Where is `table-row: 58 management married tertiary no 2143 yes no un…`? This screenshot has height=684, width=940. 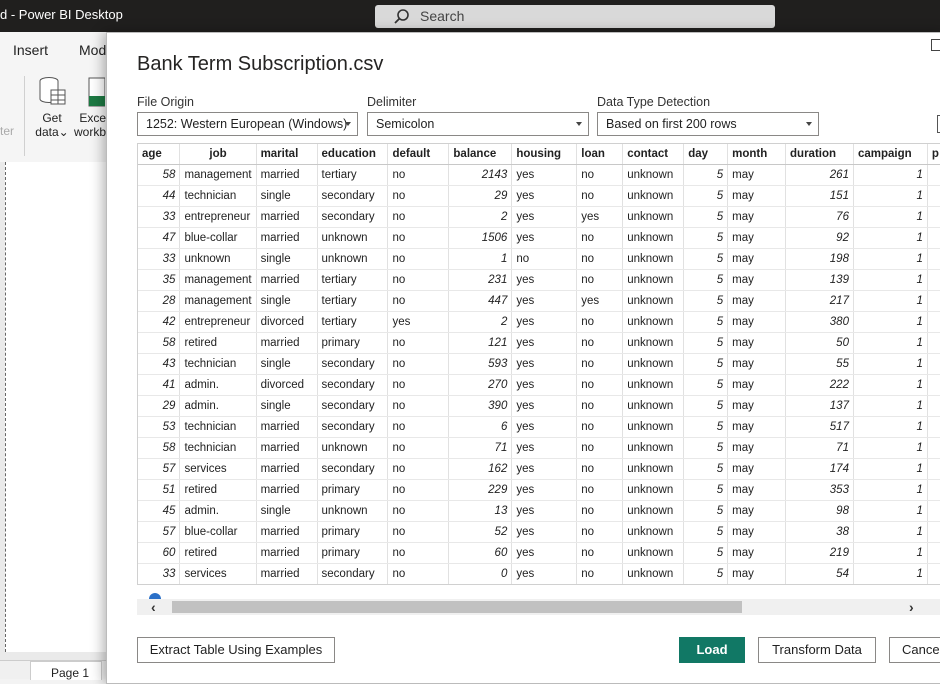 table-row: 58 management married tertiary no 2143 yes no un… is located at coordinates (539, 175).